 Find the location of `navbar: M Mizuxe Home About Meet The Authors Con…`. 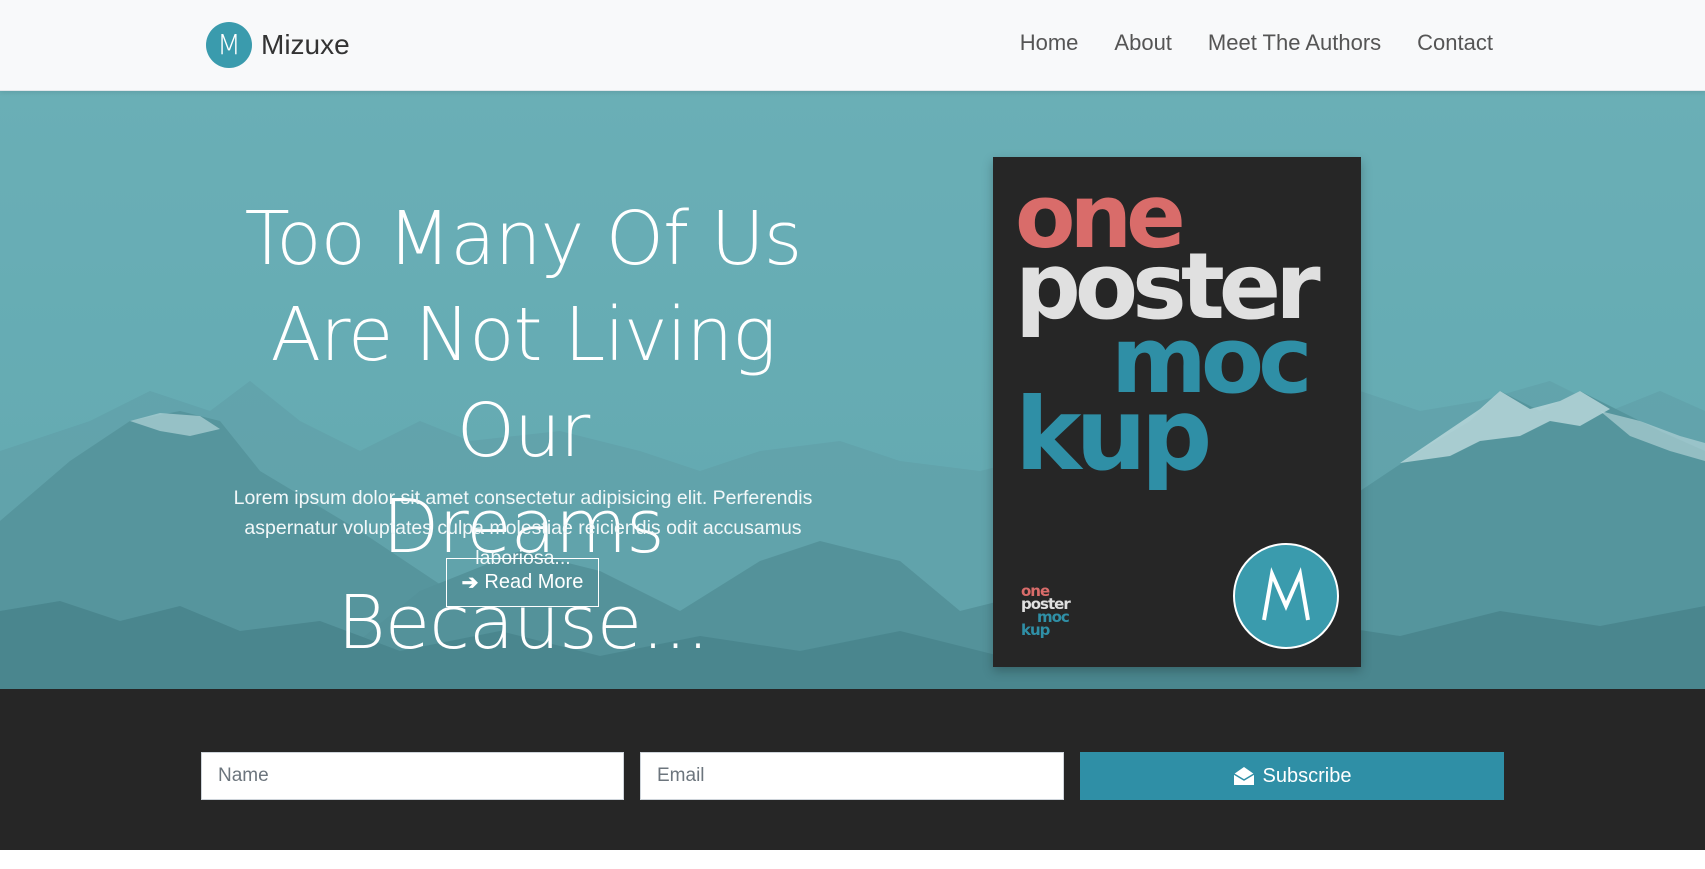

navbar: M Mizuxe Home About Meet The Authors Con… is located at coordinates (852, 45).